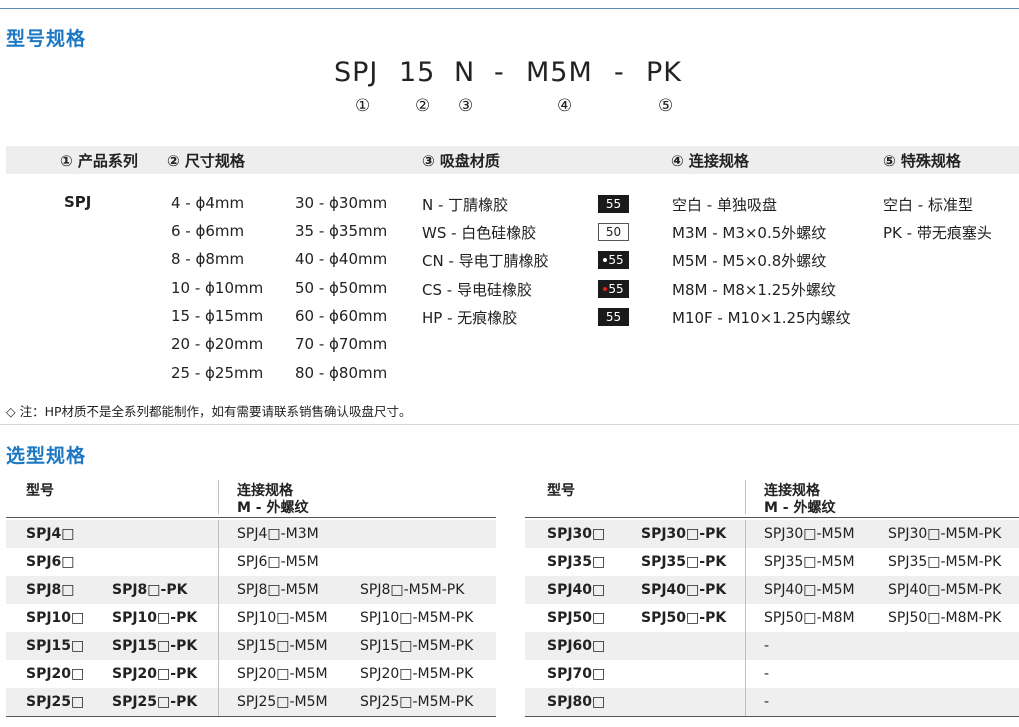  I want to click on model-code-special: PK, so click(664, 72).